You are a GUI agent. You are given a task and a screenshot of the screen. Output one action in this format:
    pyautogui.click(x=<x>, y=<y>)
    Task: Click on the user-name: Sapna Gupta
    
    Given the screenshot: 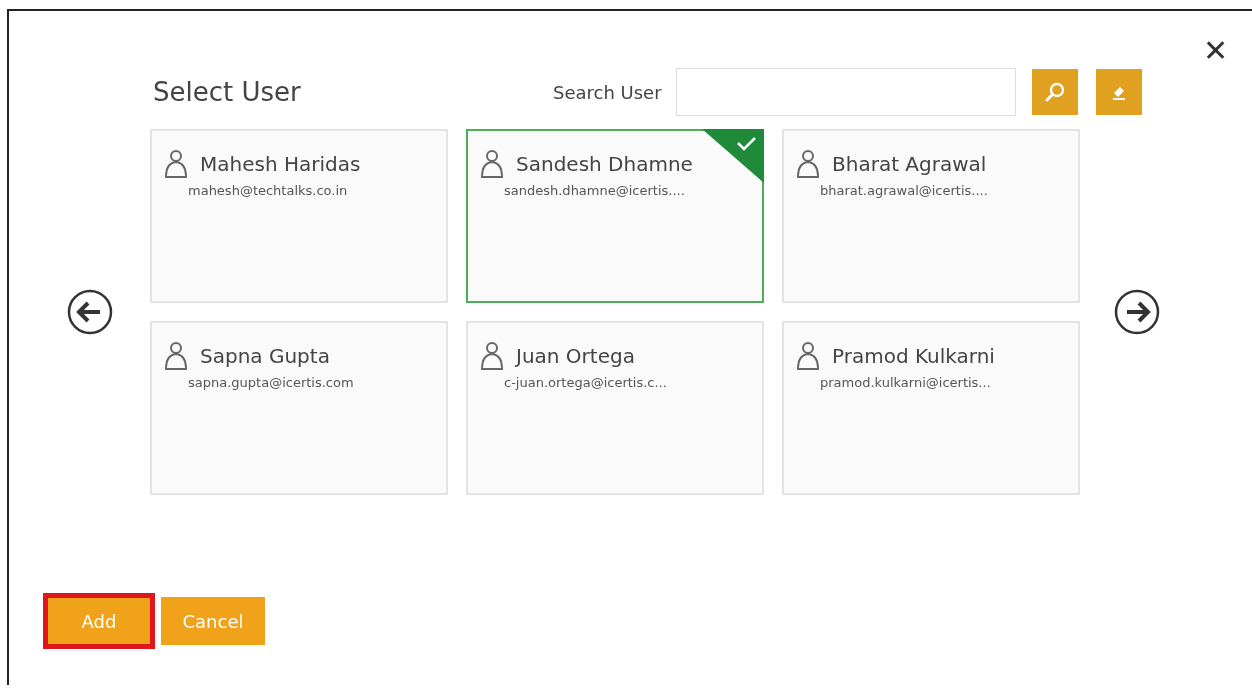 What is the action you would take?
    pyautogui.click(x=265, y=356)
    